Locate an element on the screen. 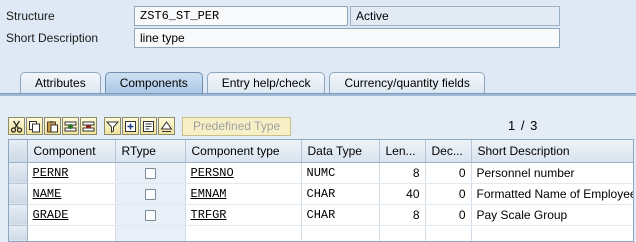 This screenshot has width=636, height=242. component-name: GRADE is located at coordinates (51, 215).